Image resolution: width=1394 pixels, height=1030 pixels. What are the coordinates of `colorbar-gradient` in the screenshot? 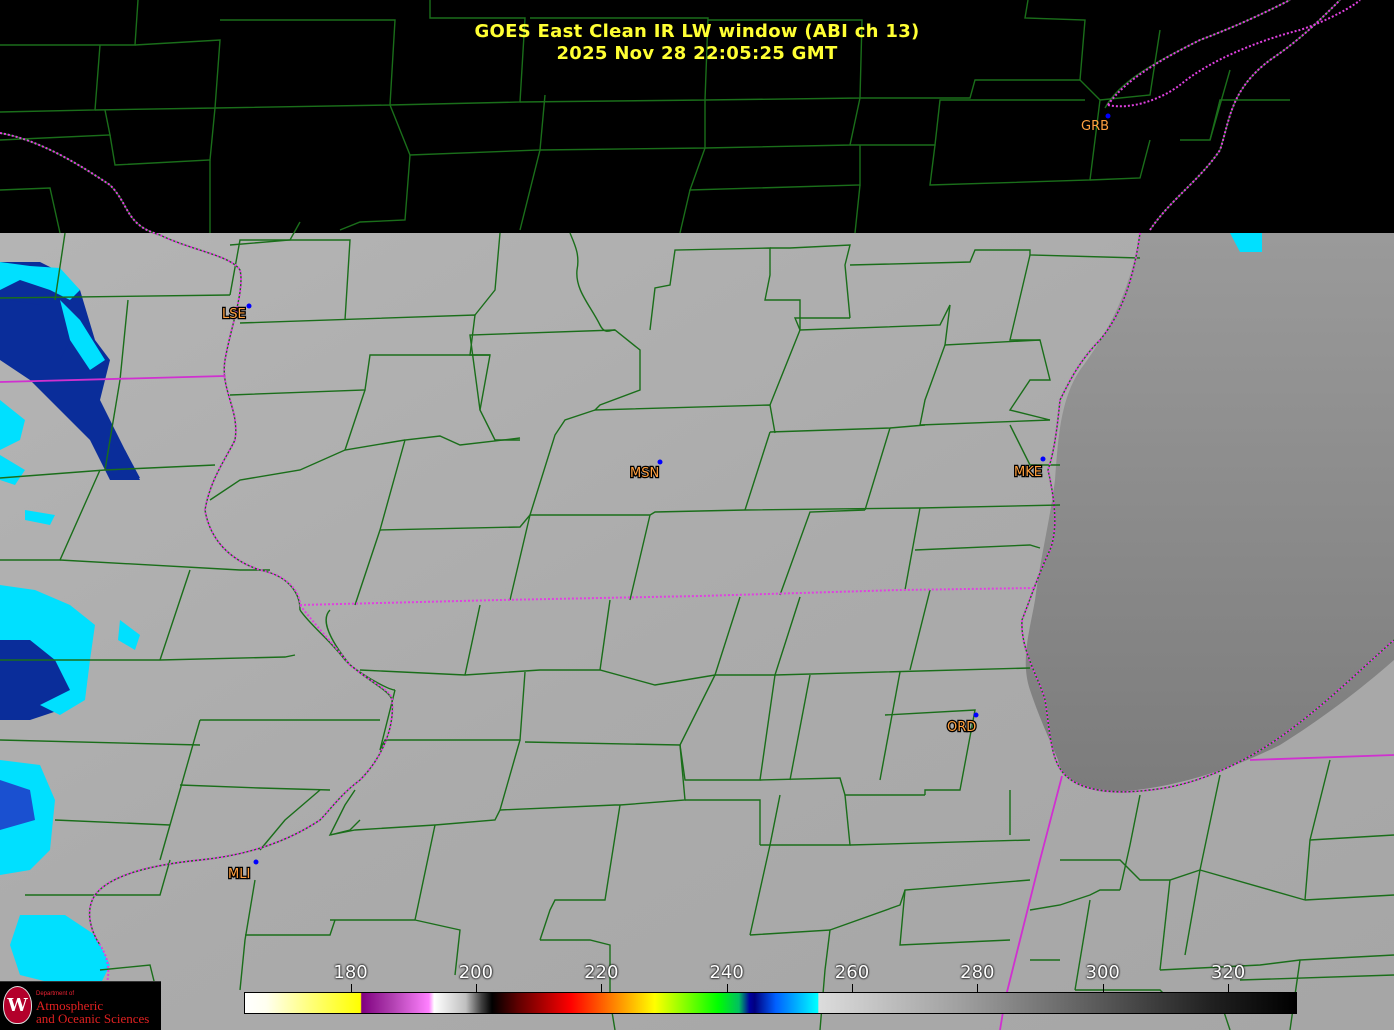 It's located at (770, 1003).